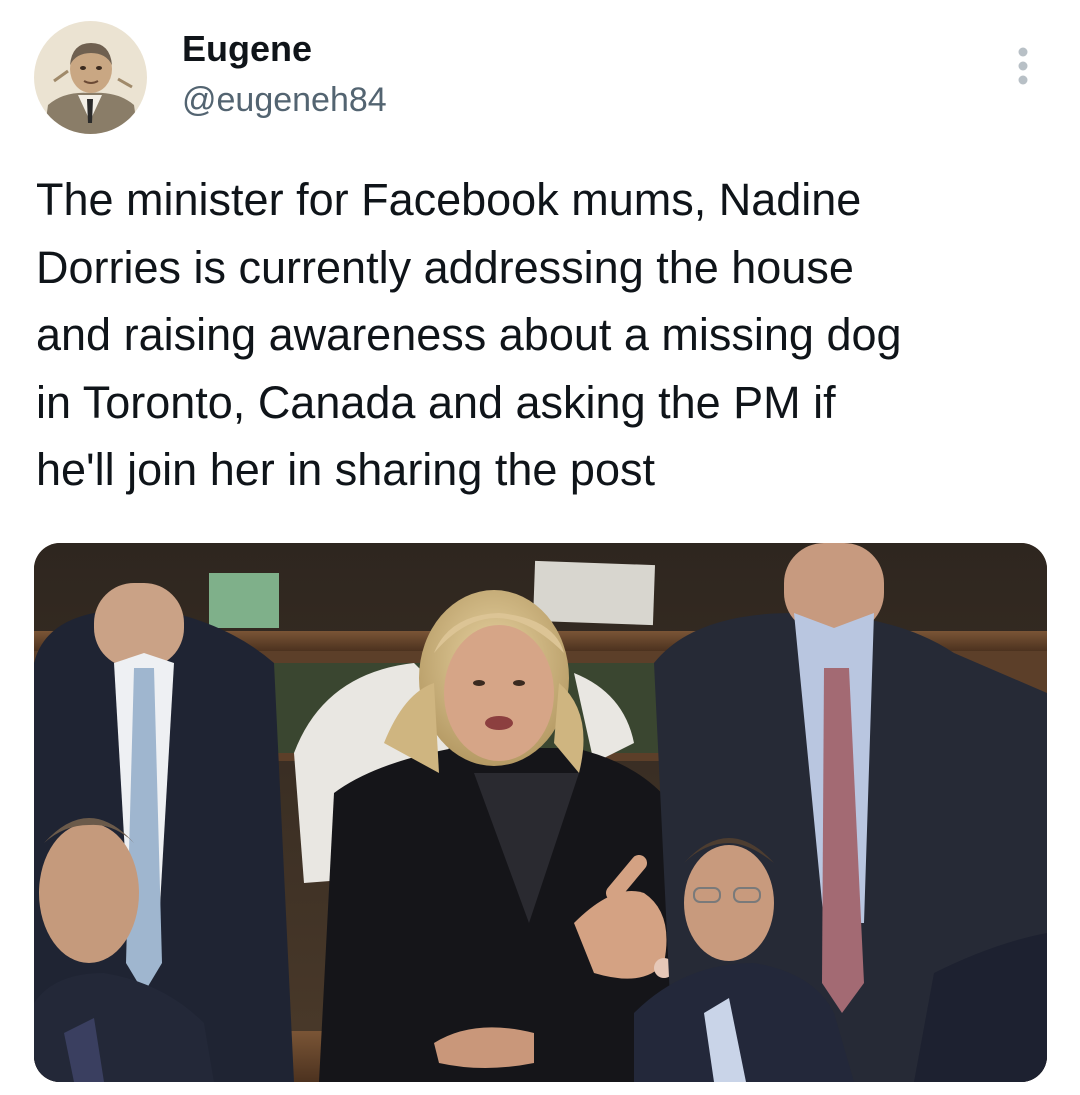 The height and width of the screenshot is (1095, 1080). I want to click on more-vertical-icon, so click(1023, 66).